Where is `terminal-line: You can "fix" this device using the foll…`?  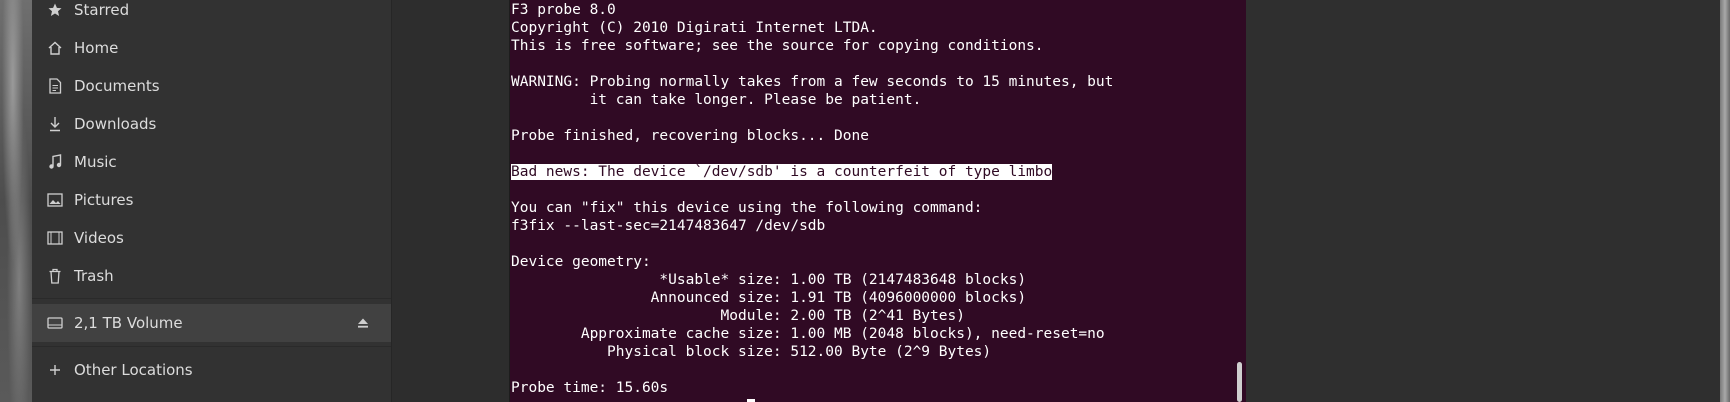
terminal-line: You can "fix" this device using the foll… is located at coordinates (812, 208).